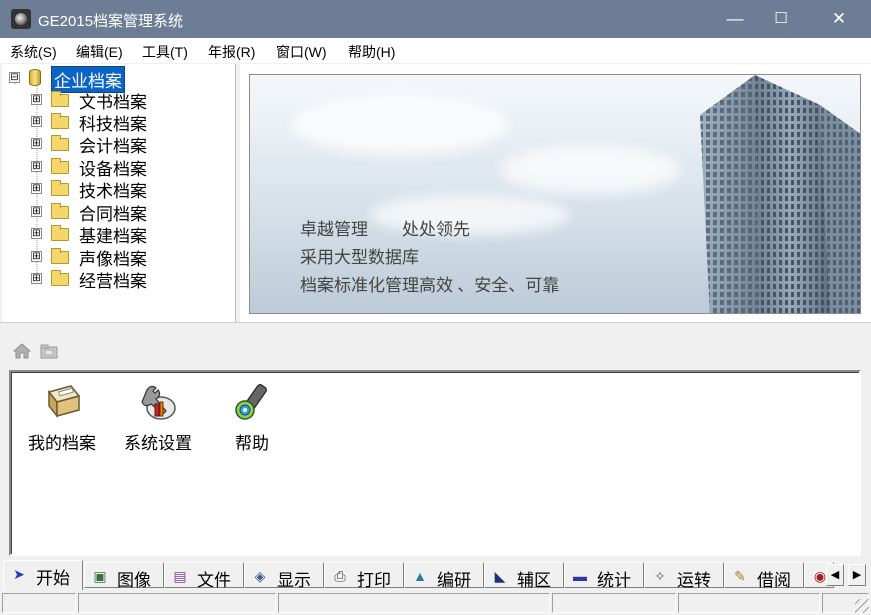  Describe the element at coordinates (119, 122) in the screenshot. I see `tree-item-technology: ⊞ 科技档案` at that location.